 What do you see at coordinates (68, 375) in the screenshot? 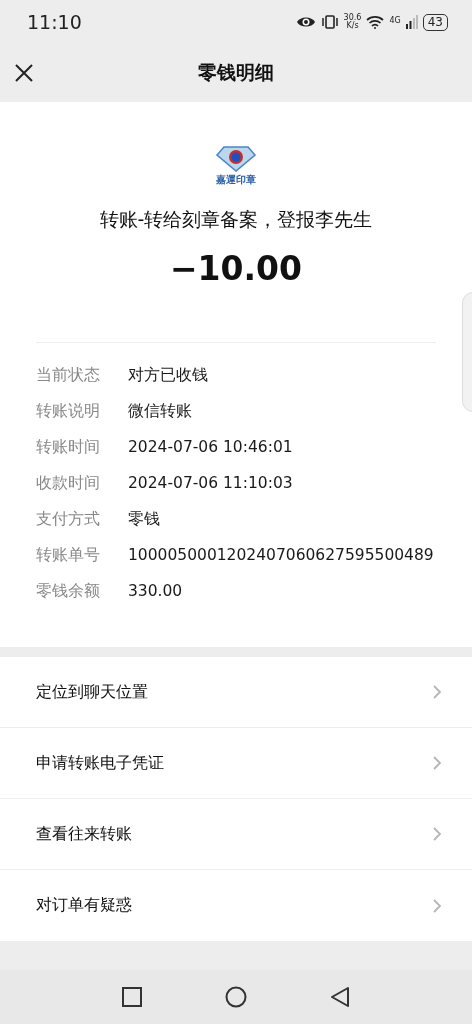
I see `detail-label: 当前状态` at bounding box center [68, 375].